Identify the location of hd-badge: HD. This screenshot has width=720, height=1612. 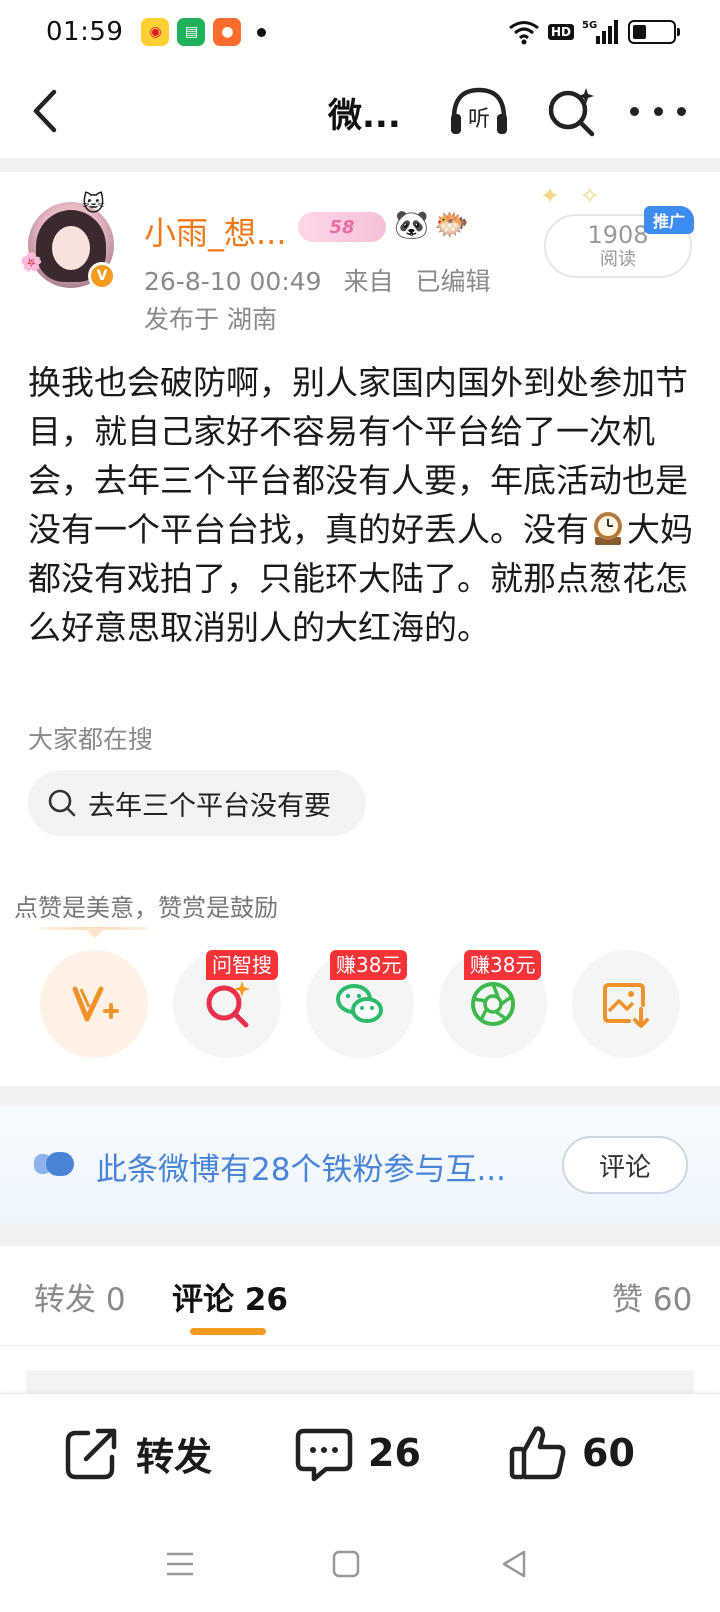
(560, 32).